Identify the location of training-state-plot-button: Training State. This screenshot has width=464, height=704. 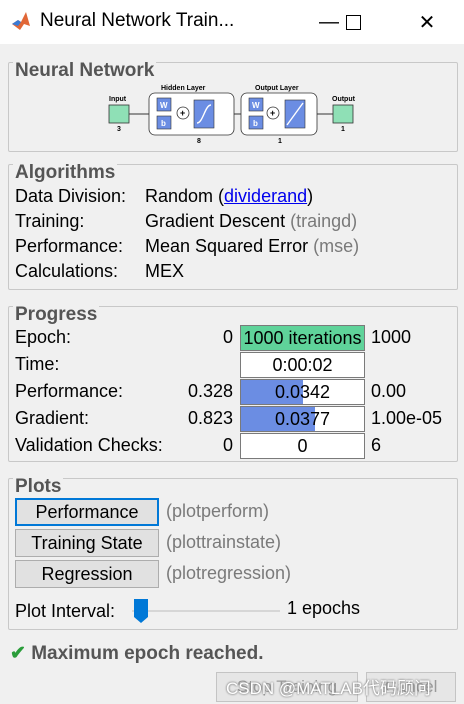
(87, 543).